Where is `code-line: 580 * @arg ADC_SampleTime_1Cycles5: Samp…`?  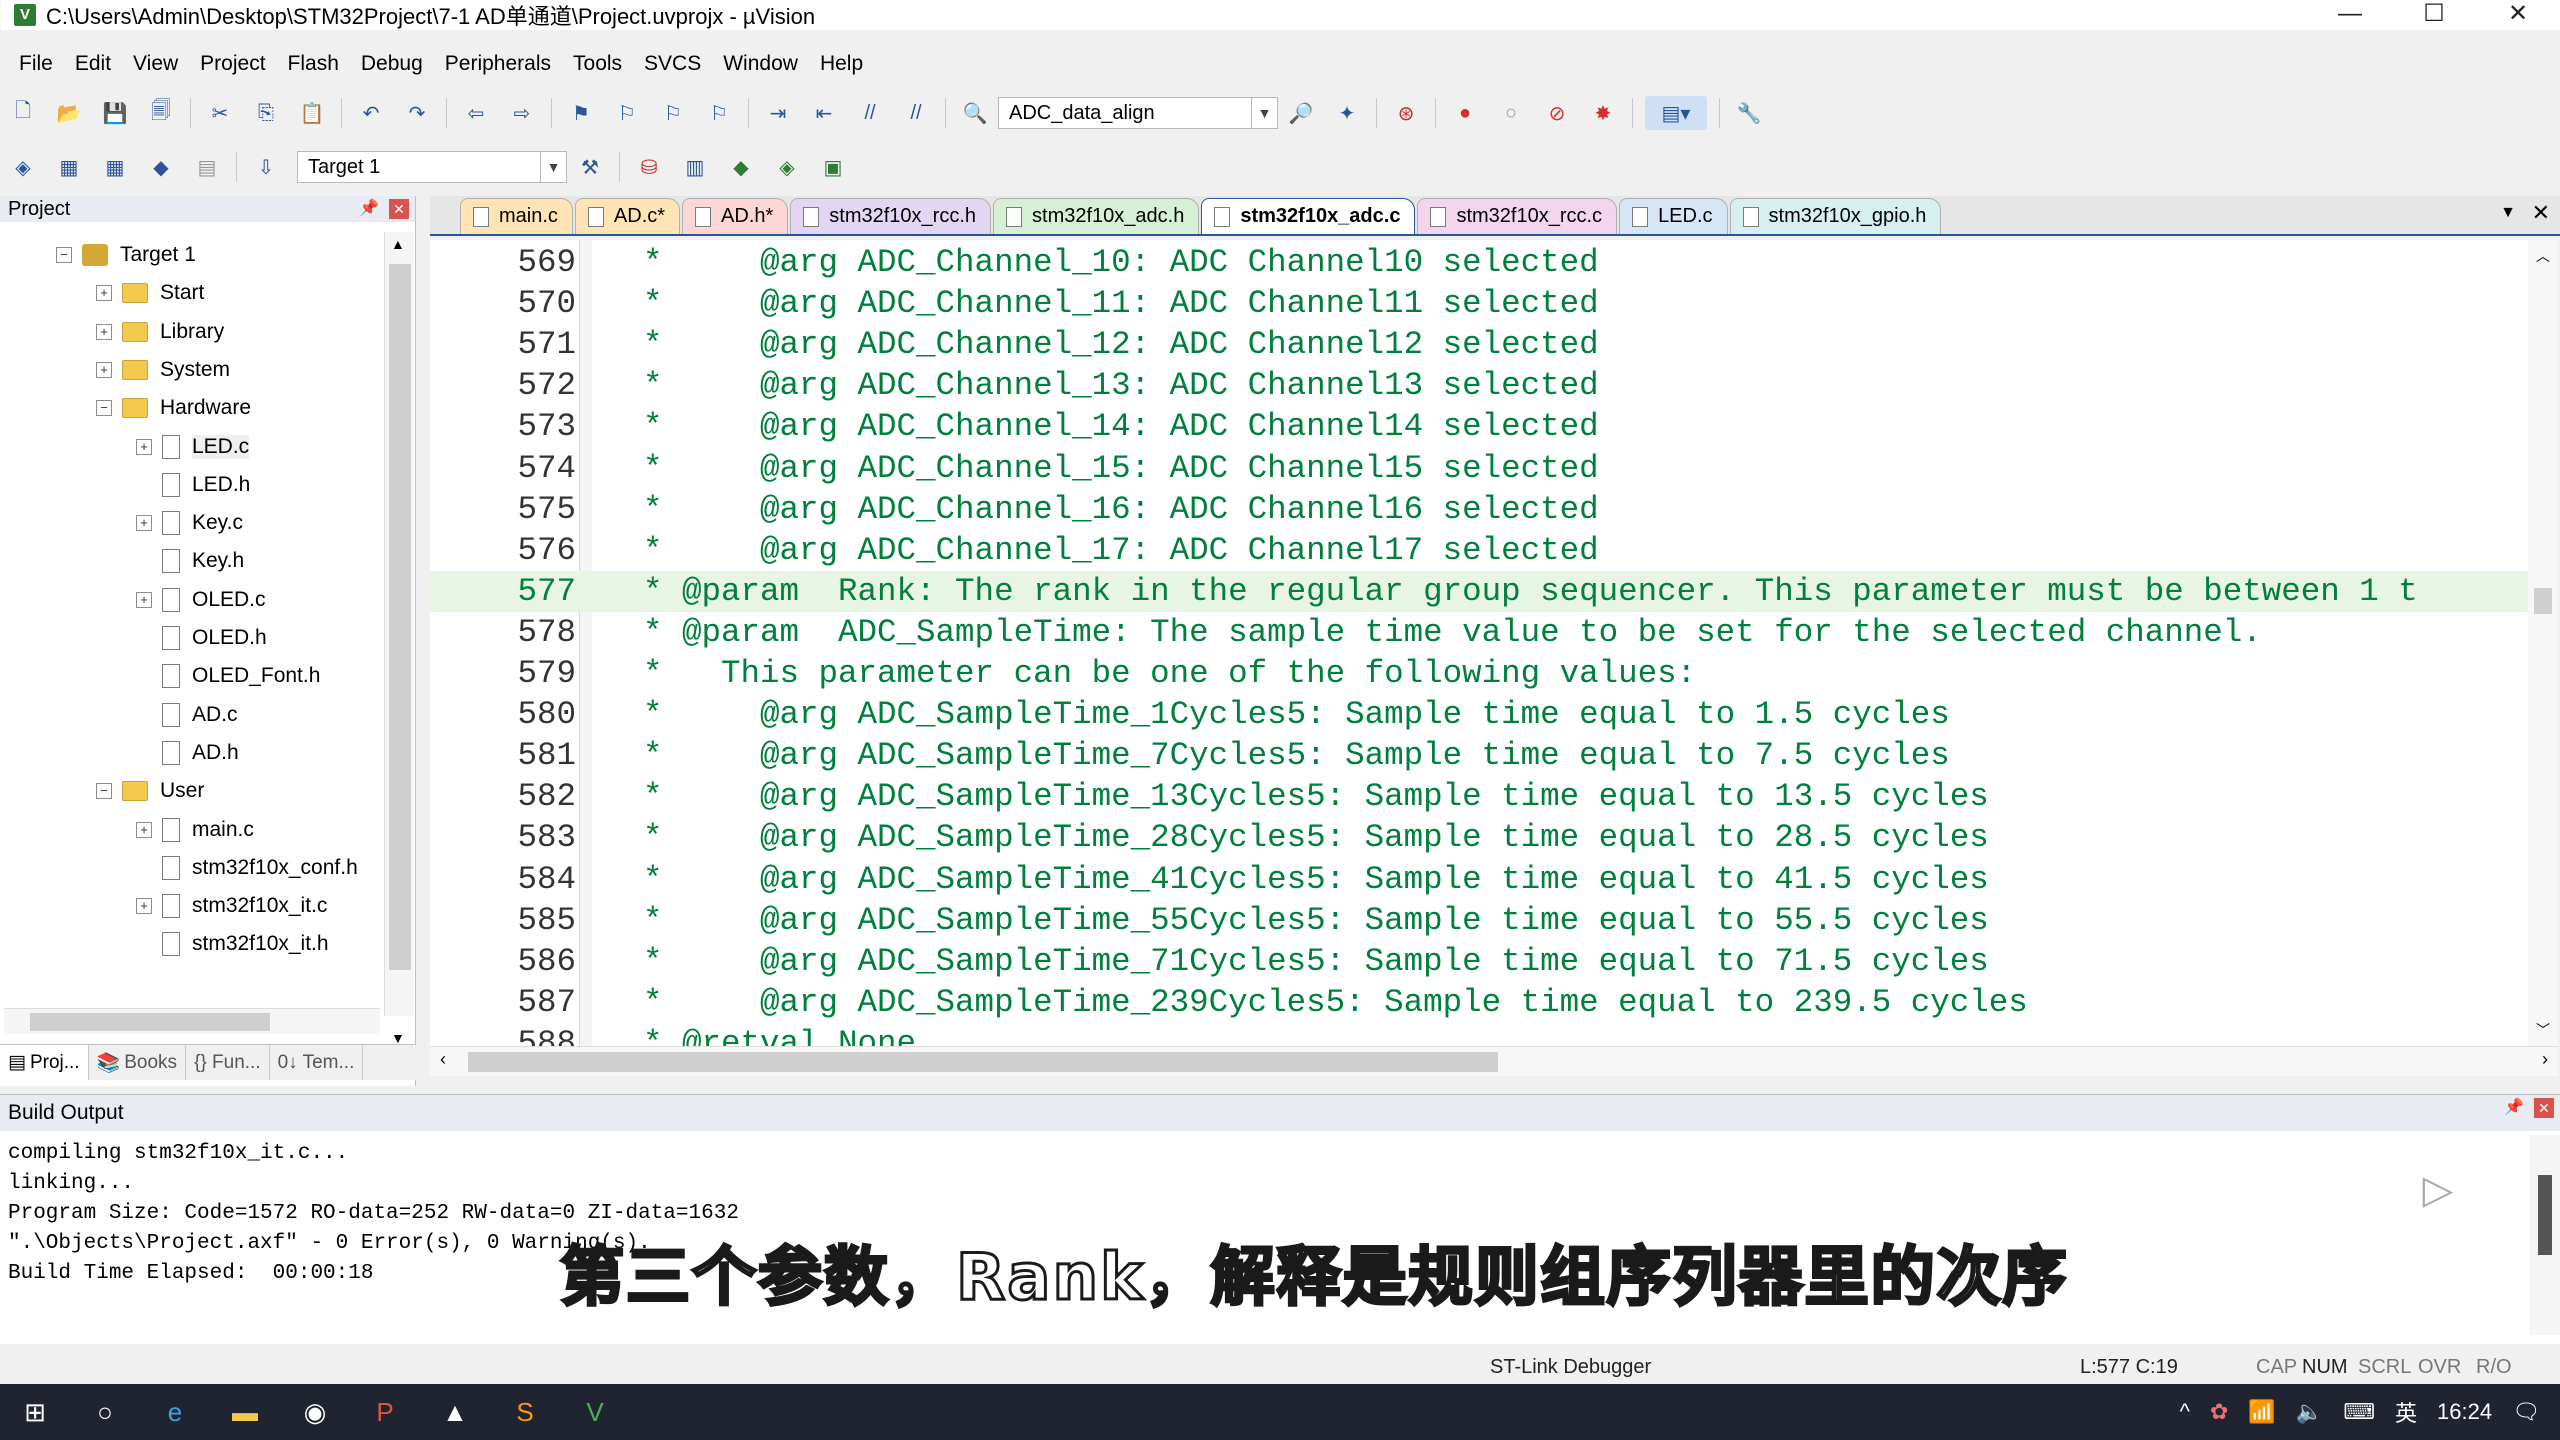 code-line: 580 * @arg ADC_SampleTime_1Cycles5: Samp… is located at coordinates (1480, 714).